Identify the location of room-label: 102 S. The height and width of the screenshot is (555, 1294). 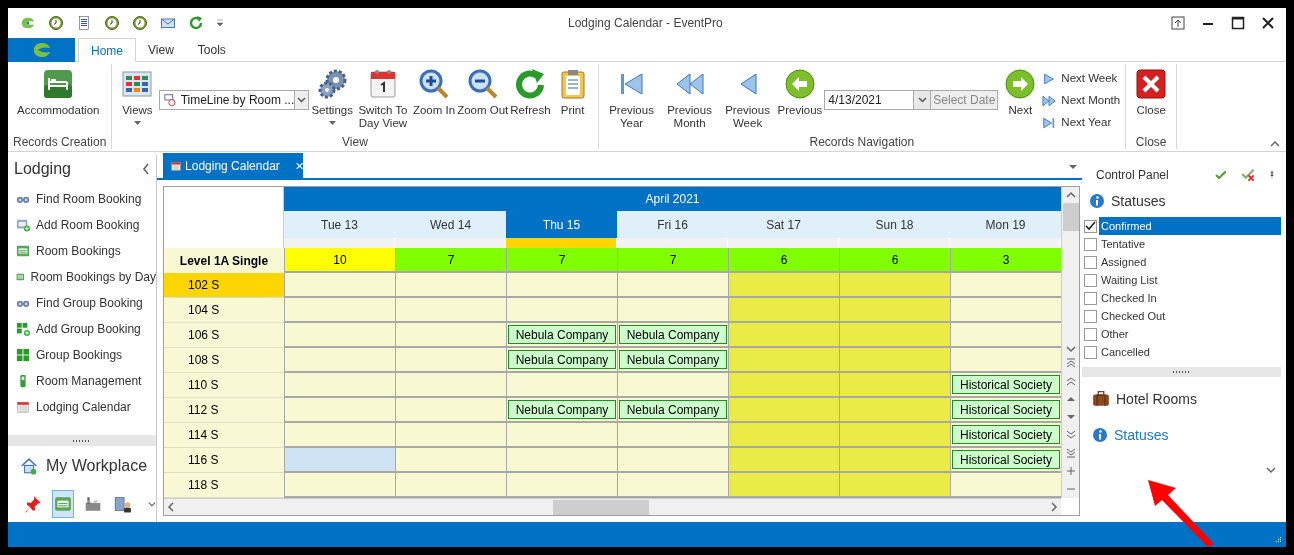
(224, 285).